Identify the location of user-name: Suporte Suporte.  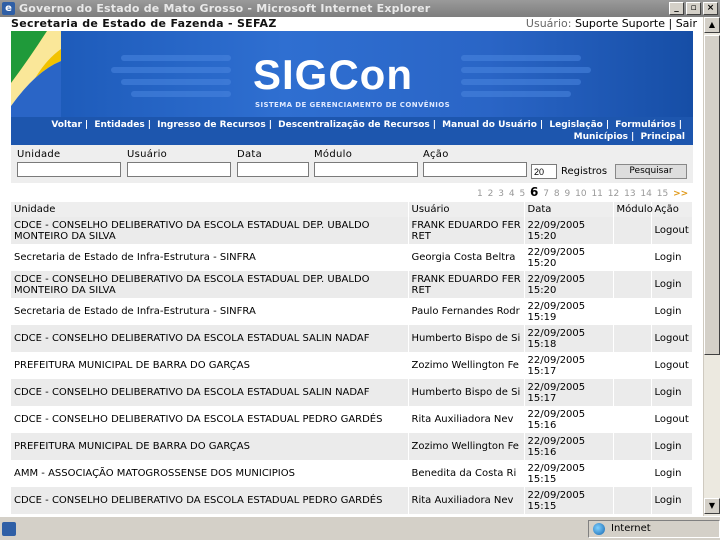
(619, 23).